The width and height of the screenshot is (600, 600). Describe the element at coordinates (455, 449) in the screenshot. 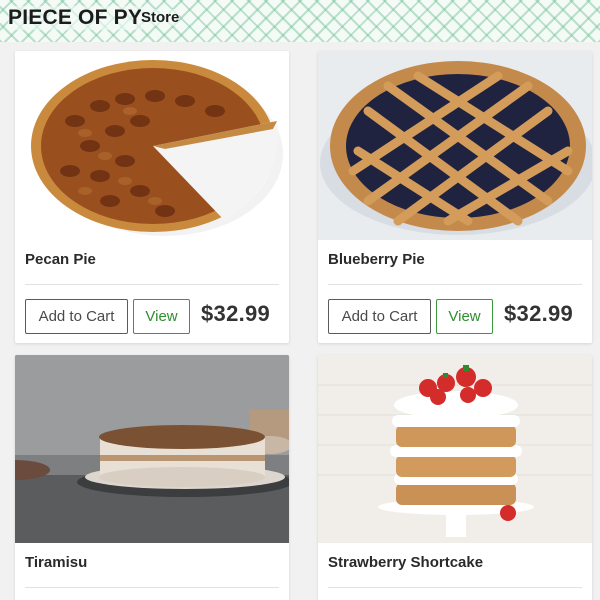

I see `product-image-strawberry-shortcake` at that location.